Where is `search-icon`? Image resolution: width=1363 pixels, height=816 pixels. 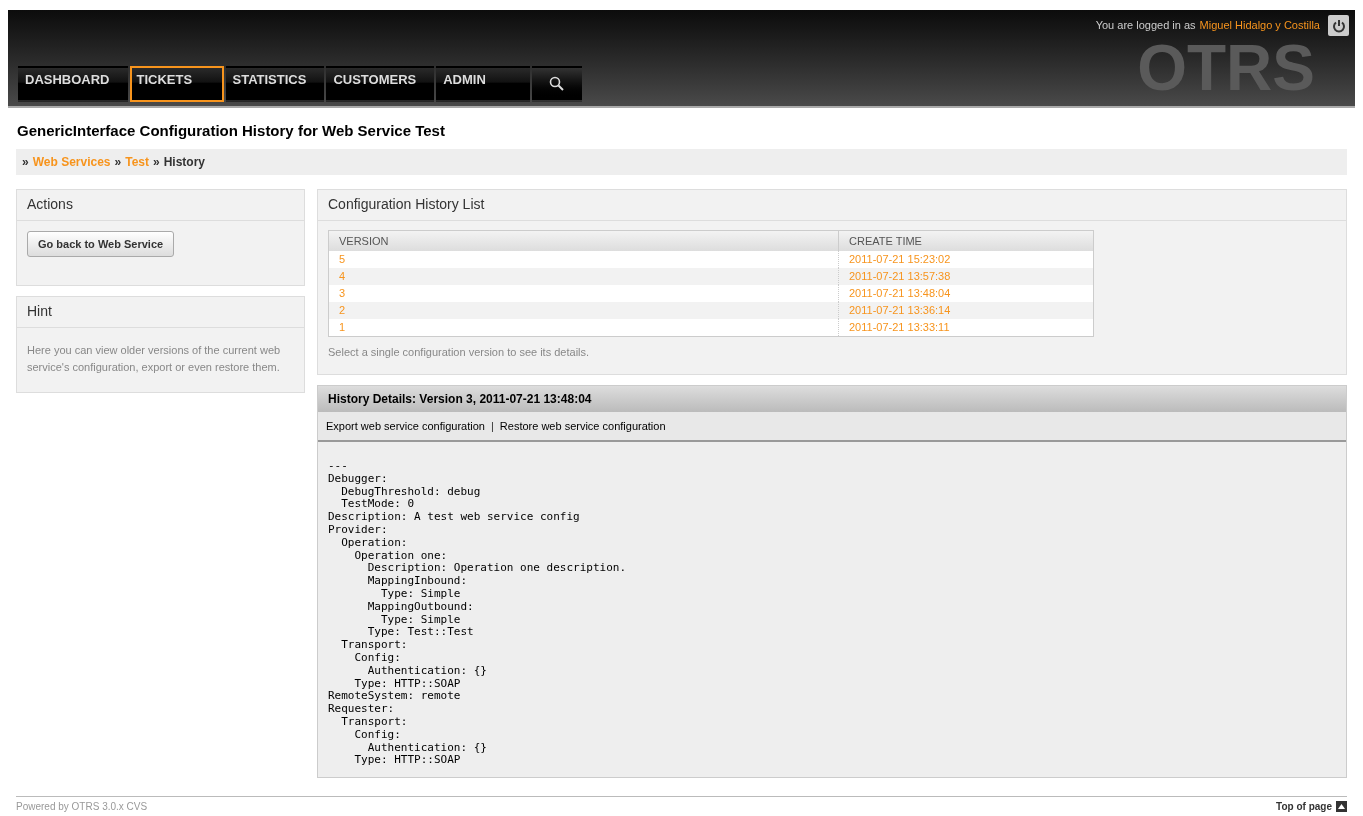 search-icon is located at coordinates (557, 84).